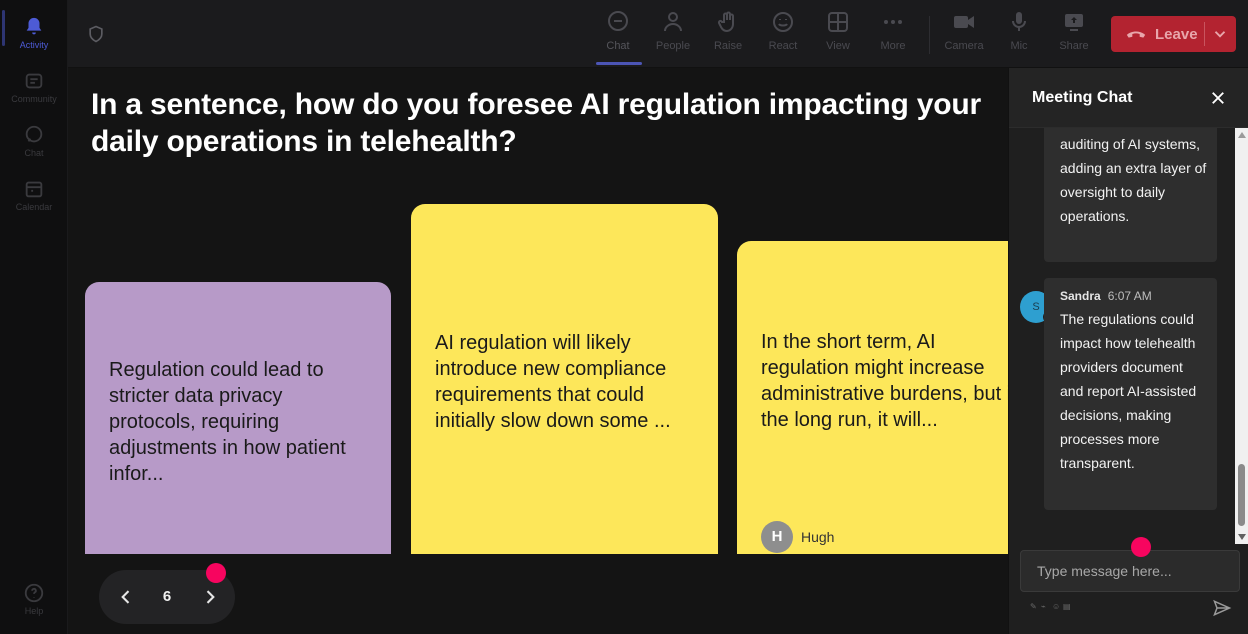 Image resolution: width=1248 pixels, height=634 pixels. What do you see at coordinates (34, 593) in the screenshot?
I see `help-icon` at bounding box center [34, 593].